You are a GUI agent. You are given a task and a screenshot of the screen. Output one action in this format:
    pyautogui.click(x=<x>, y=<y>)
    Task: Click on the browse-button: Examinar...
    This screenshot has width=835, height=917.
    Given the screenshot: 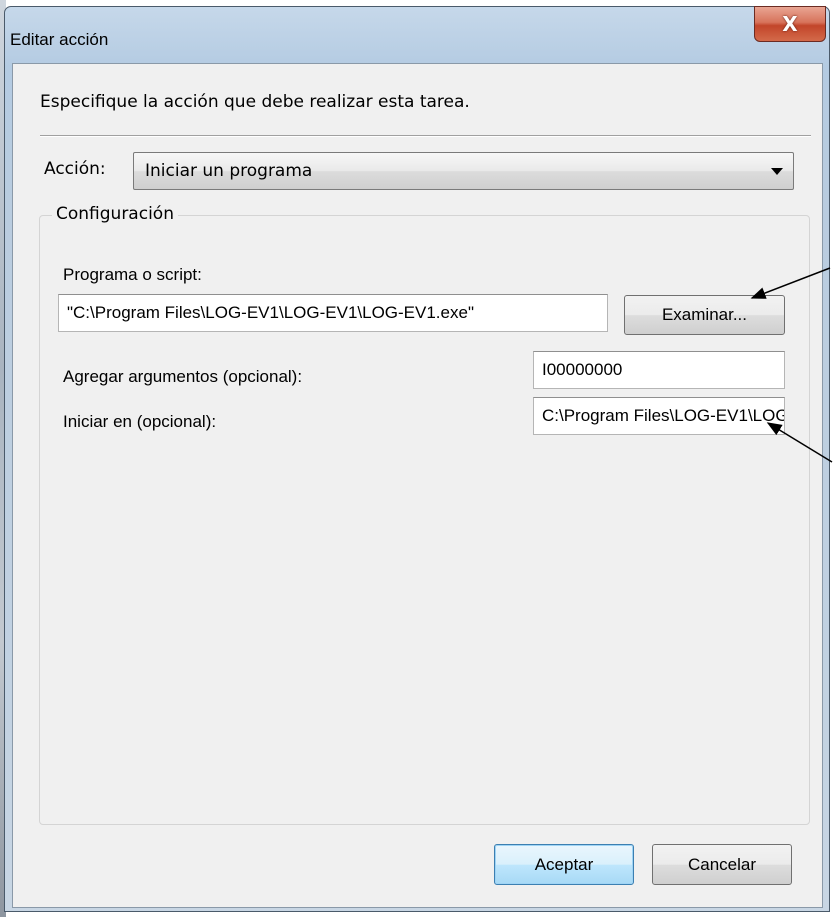 What is the action you would take?
    pyautogui.click(x=704, y=315)
    